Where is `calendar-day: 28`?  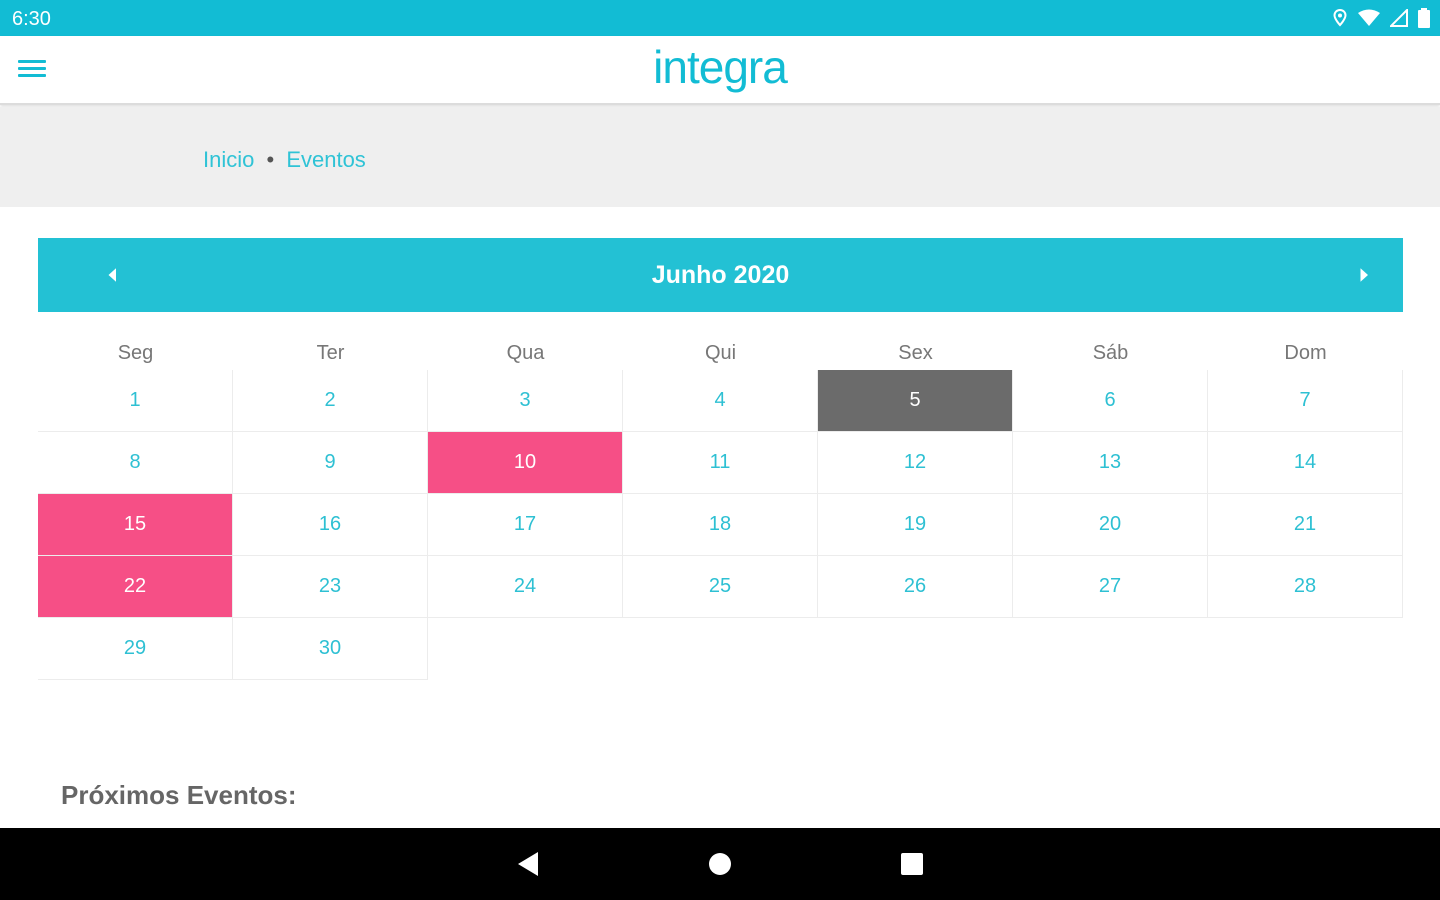
calendar-day: 28 is located at coordinates (1305, 587).